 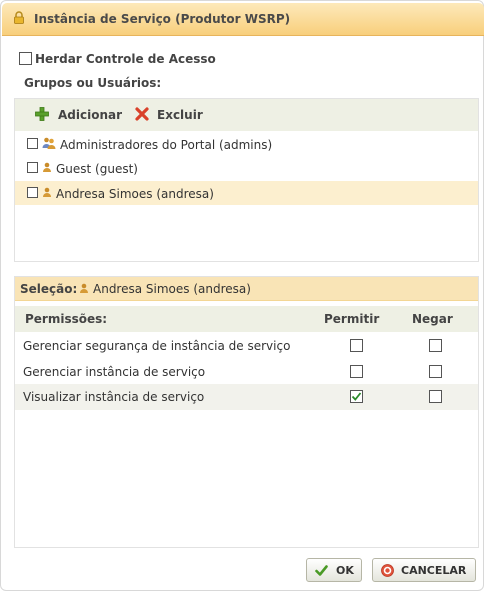 What do you see at coordinates (246, 397) in the screenshot?
I see `permission-row: Visualizar instância de serviço` at bounding box center [246, 397].